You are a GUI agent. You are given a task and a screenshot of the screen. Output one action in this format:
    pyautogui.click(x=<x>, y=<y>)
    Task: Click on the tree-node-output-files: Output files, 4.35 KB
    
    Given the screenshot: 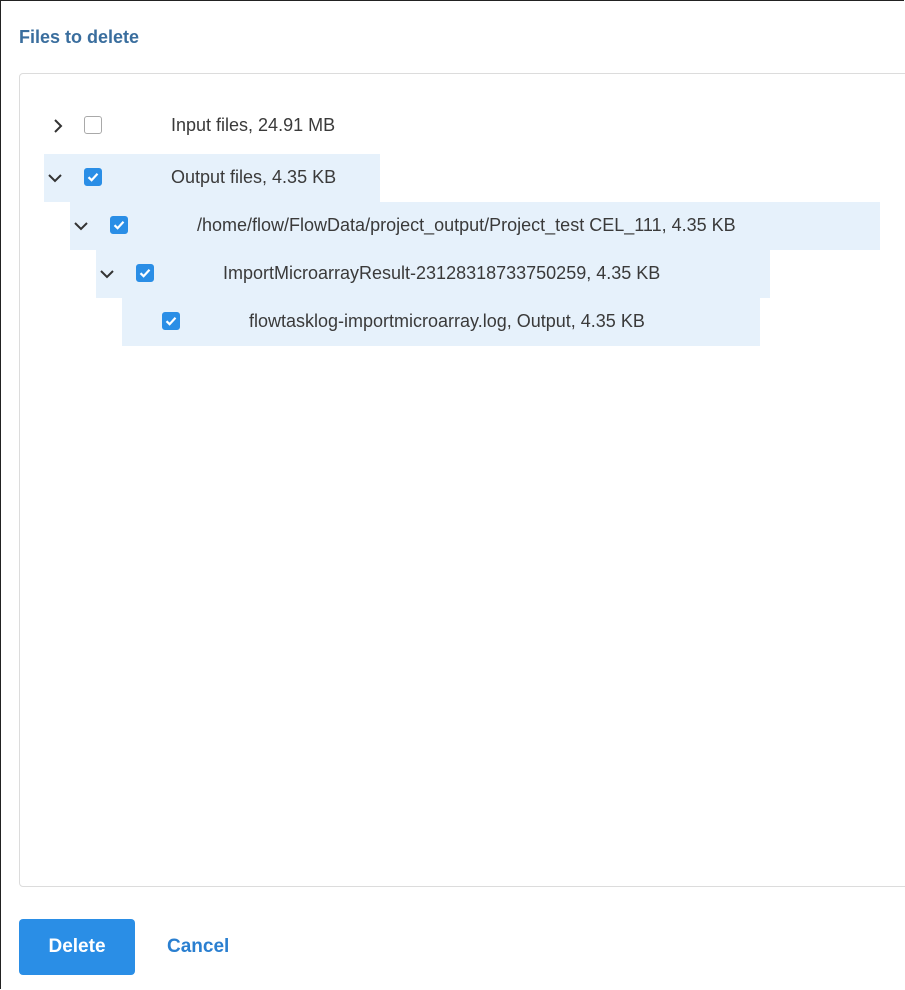 What is the action you would take?
    pyautogui.click(x=212, y=178)
    